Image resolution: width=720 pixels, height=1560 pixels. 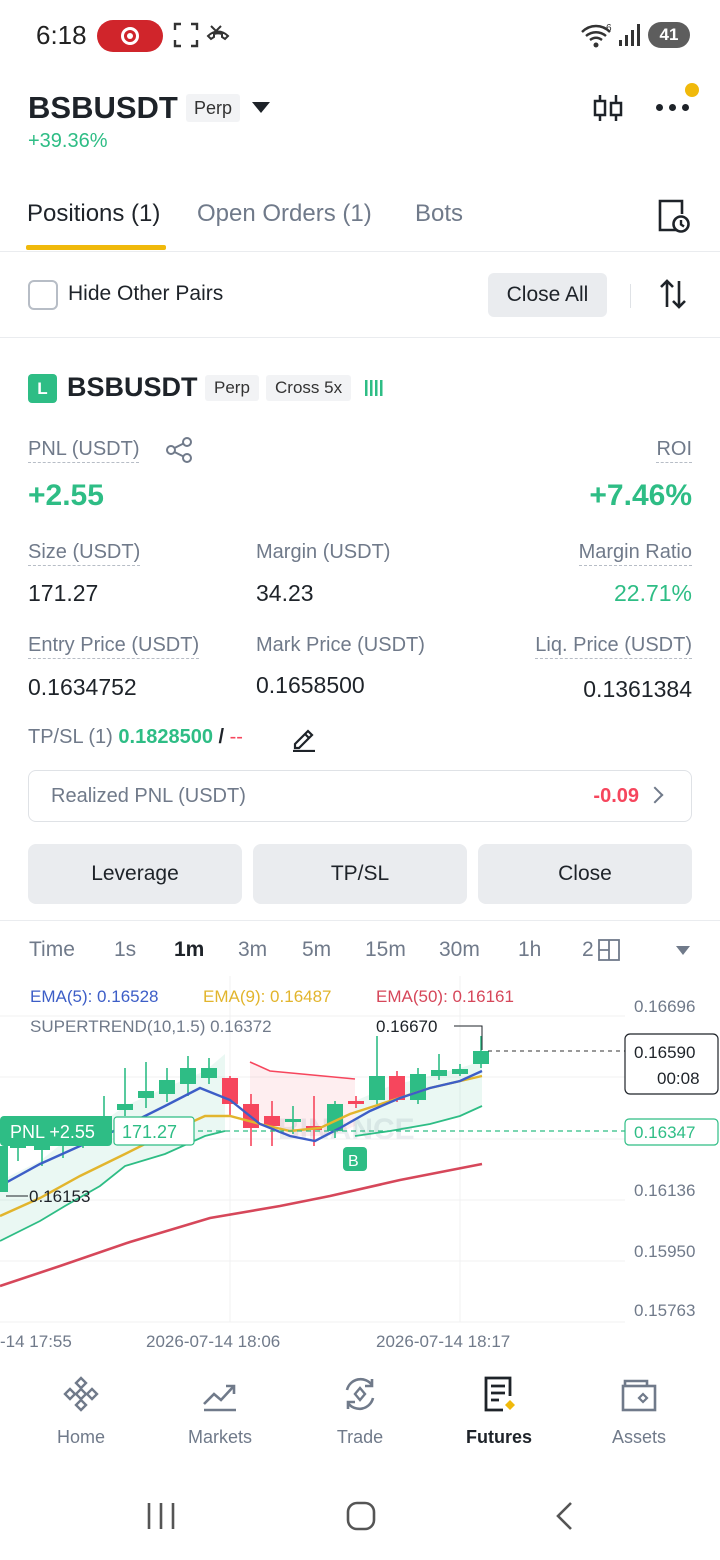 I want to click on symbol-dropdown-icon, so click(x=261, y=107).